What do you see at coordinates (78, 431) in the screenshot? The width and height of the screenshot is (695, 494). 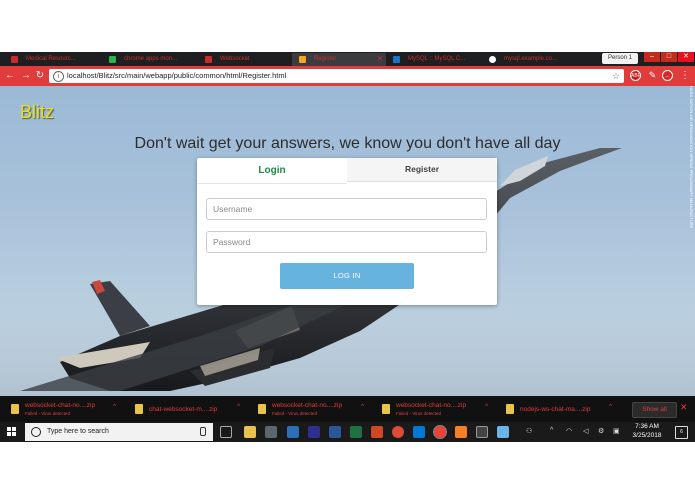 I see `search-placeholder: Type here to search` at bounding box center [78, 431].